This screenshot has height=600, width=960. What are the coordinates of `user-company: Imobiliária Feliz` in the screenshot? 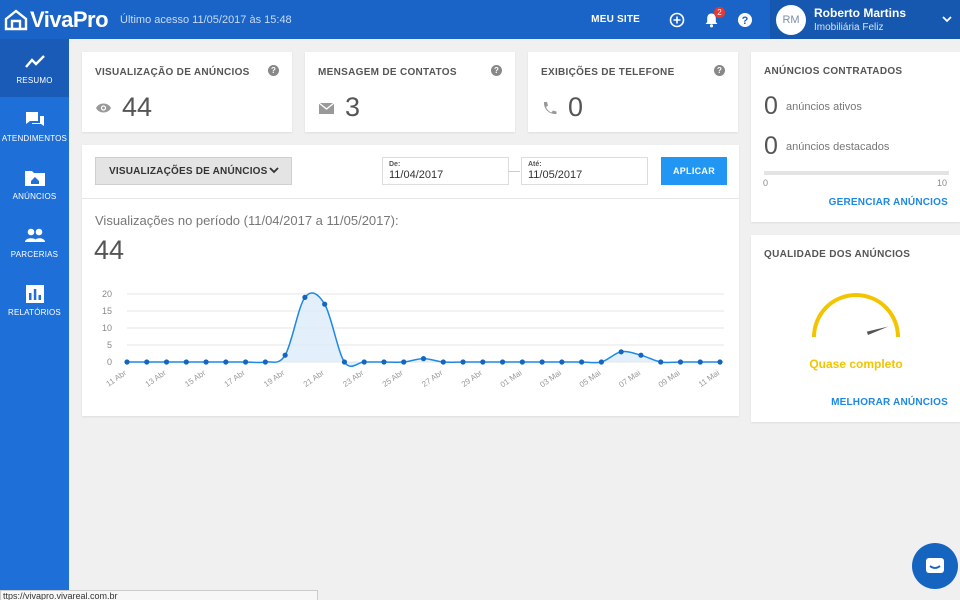 It's located at (849, 27).